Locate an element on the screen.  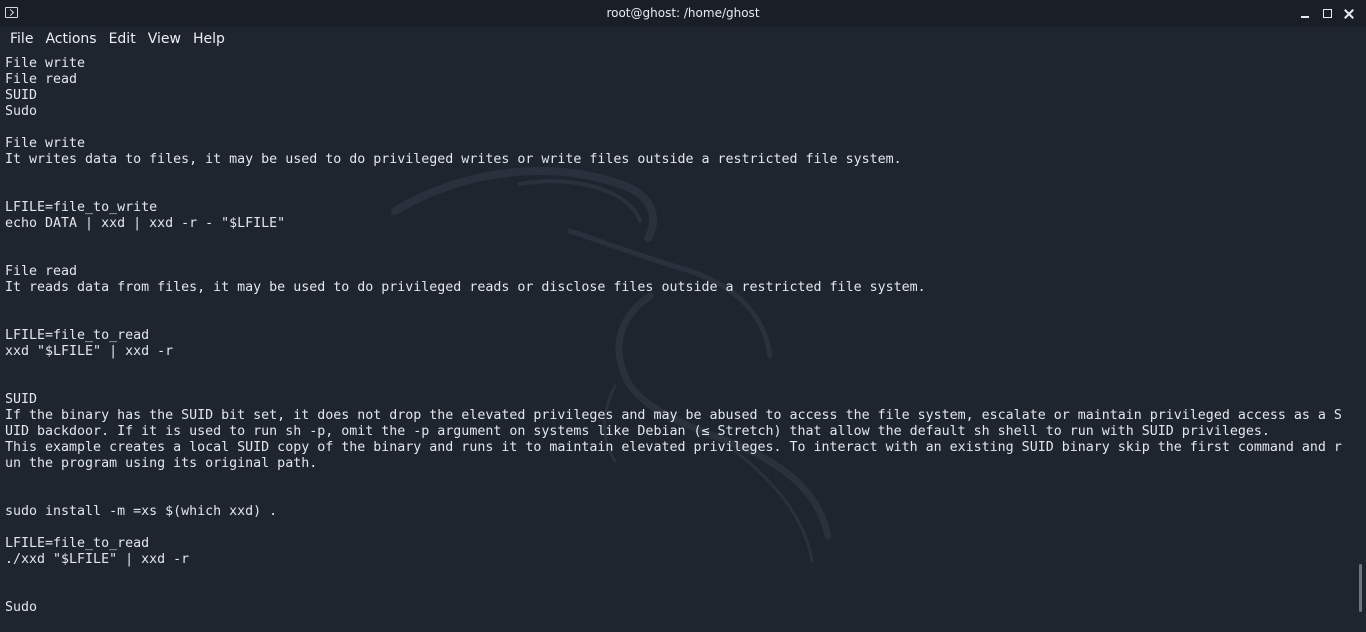
window-title: root@ghost: /home/ghost is located at coordinates (683, 13).